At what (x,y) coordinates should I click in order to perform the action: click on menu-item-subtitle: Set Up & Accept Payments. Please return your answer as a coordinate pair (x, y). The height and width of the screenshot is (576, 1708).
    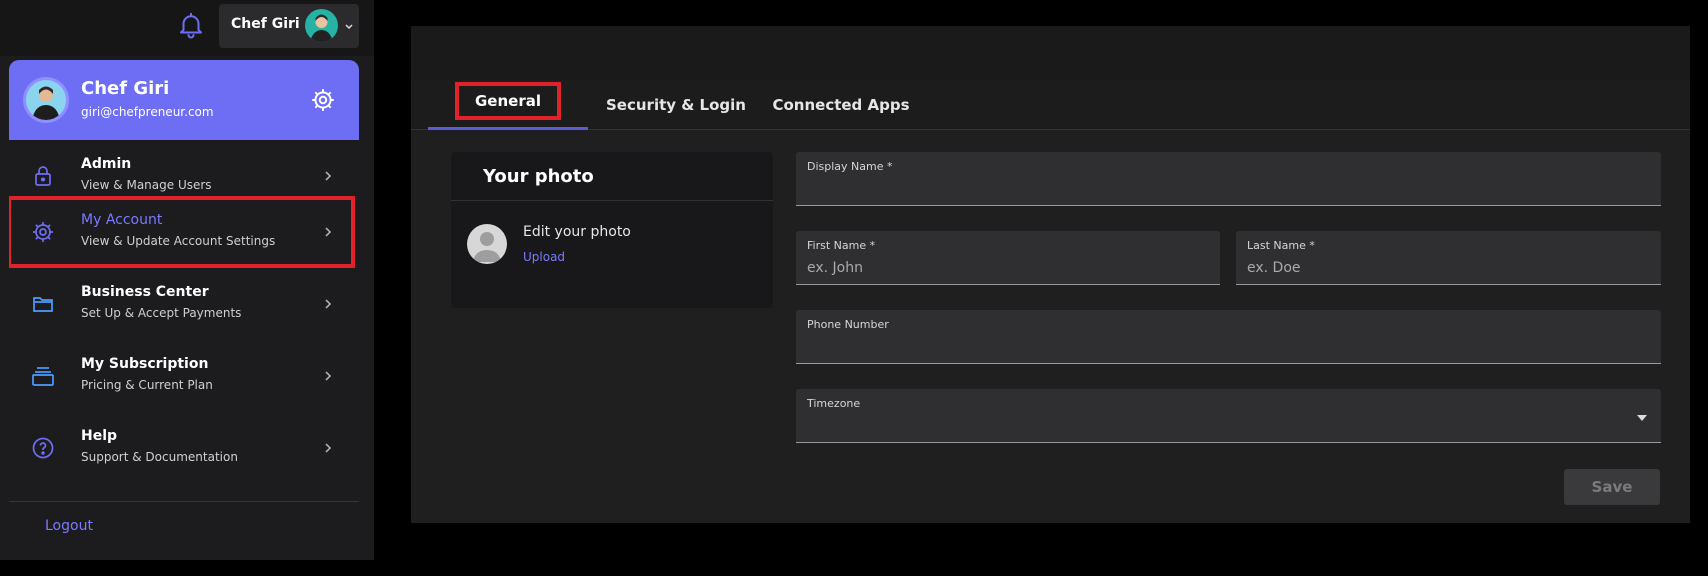
    Looking at the image, I should click on (161, 313).